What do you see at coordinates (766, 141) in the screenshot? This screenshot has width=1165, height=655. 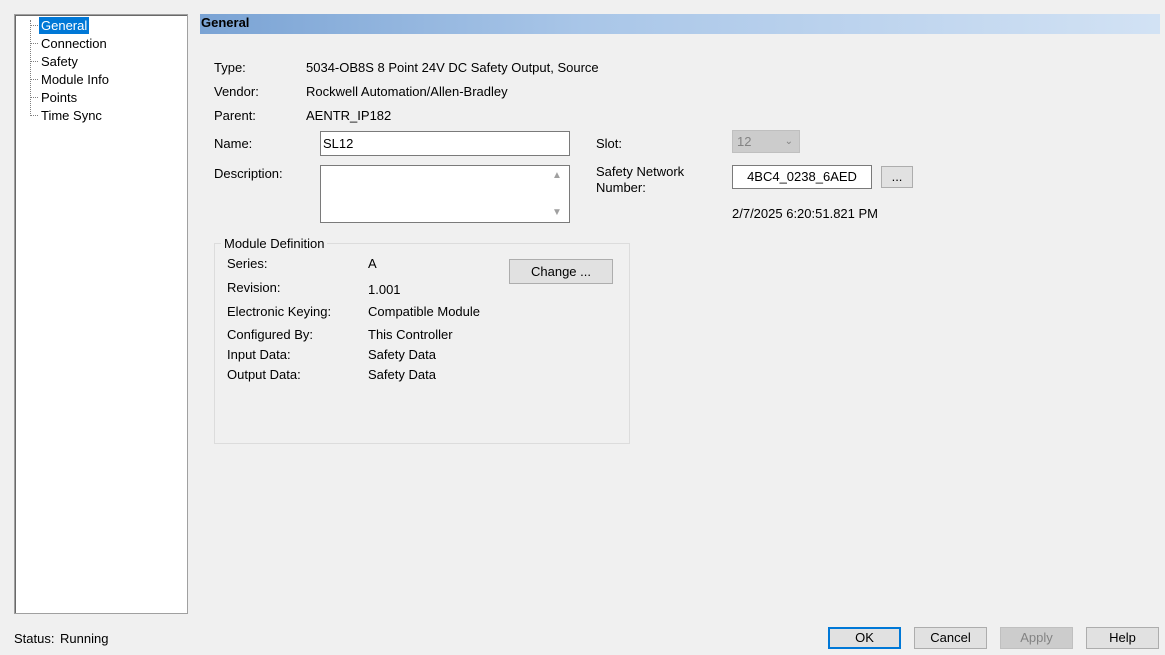 I see `slot-select: 12 ⌄` at bounding box center [766, 141].